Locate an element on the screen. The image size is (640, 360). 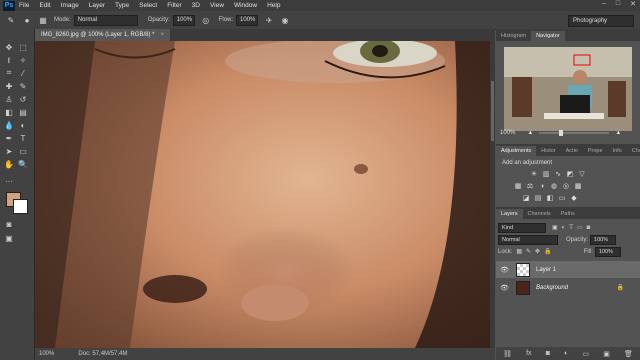
menu-image: Image is located at coordinates (70, 5).